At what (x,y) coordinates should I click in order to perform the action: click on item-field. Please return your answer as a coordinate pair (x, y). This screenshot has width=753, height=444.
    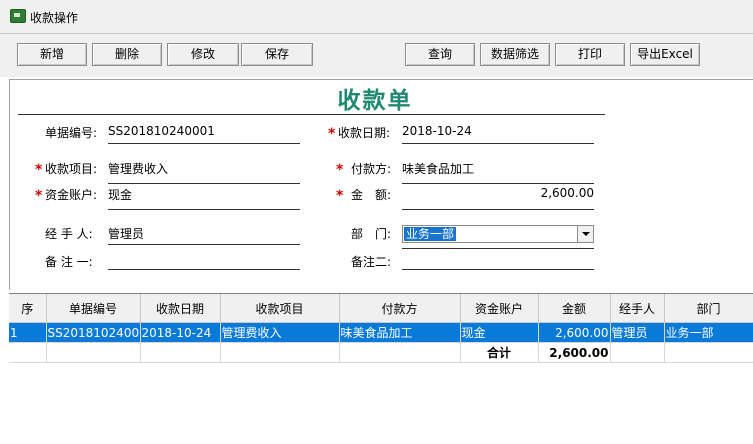
    Looking at the image, I should click on (204, 183).